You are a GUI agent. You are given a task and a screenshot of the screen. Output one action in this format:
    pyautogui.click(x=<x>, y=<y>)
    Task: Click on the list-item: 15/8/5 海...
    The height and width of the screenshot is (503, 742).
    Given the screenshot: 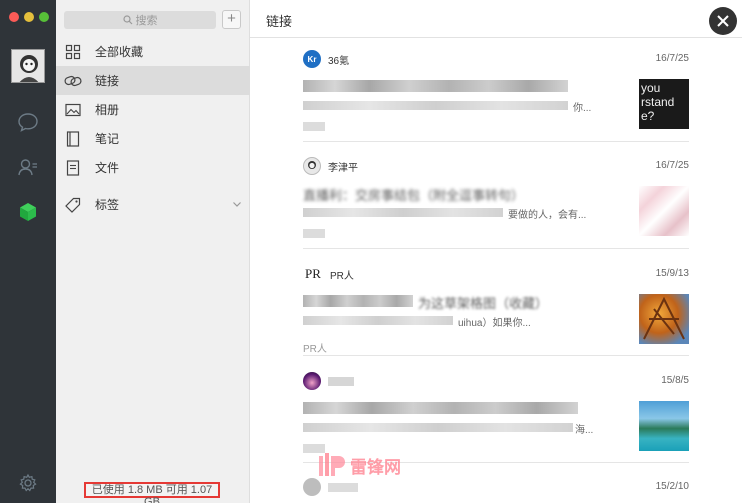 What is the action you would take?
    pyautogui.click(x=496, y=417)
    